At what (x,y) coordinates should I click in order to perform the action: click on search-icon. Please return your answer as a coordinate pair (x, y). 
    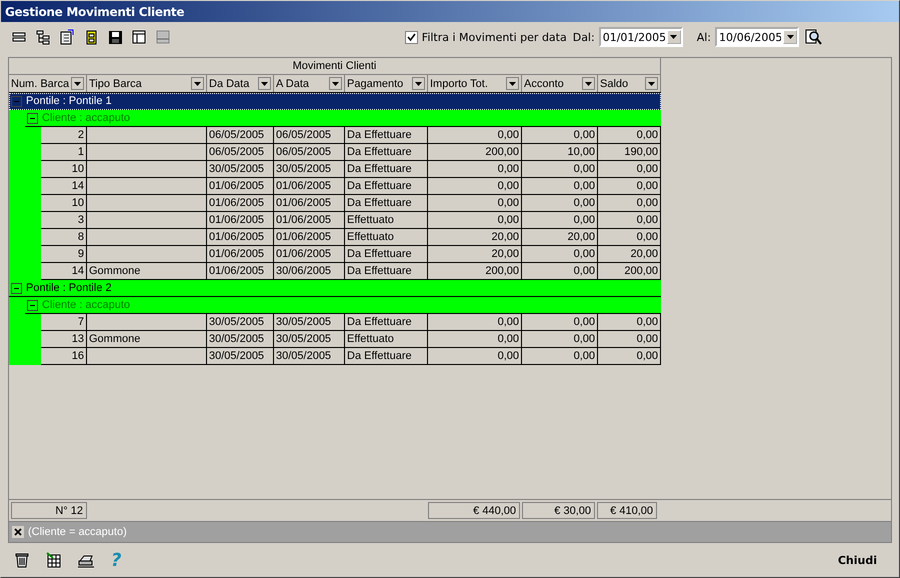
    Looking at the image, I should click on (813, 37).